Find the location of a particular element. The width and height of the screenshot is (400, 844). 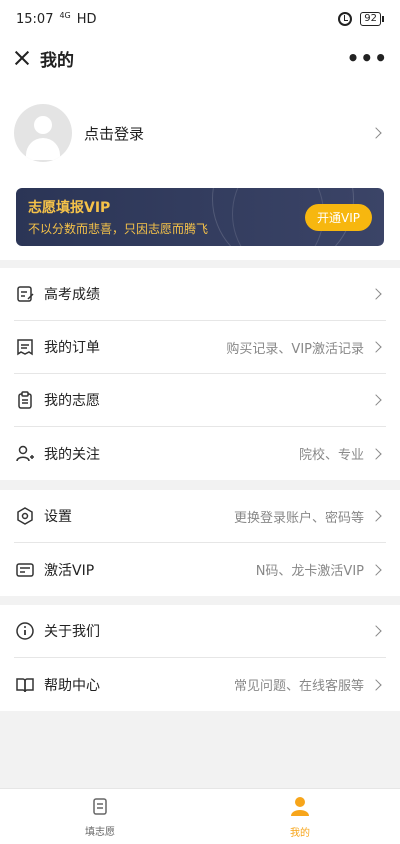

avatar is located at coordinates (43, 133).